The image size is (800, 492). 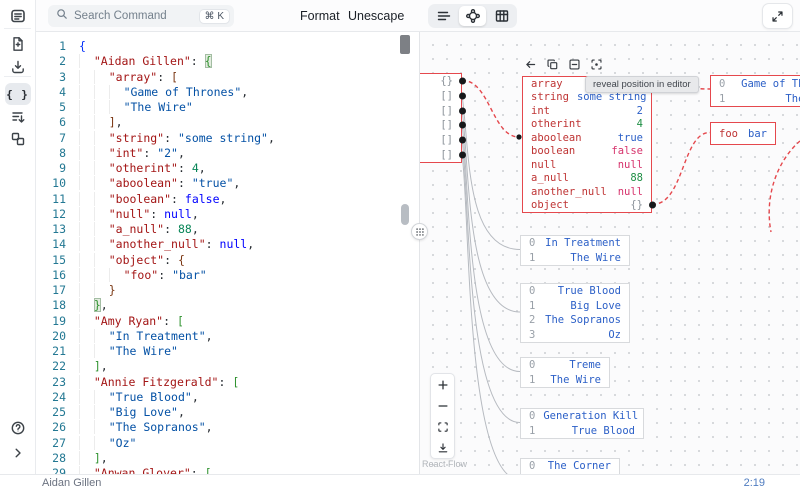 What do you see at coordinates (376, 16) in the screenshot?
I see `unescape-button: Unescape` at bounding box center [376, 16].